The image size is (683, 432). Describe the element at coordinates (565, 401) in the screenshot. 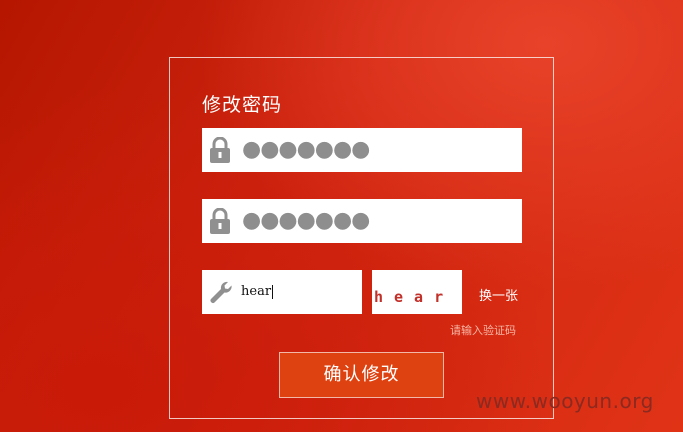

I see `watermark: www.wooyun.org` at that location.